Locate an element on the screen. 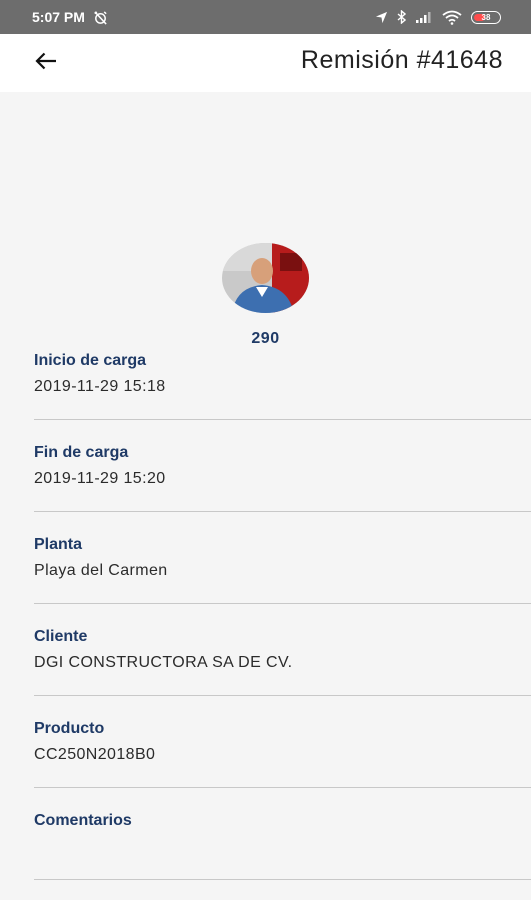  field-label: Inicio de carga is located at coordinates (90, 360).